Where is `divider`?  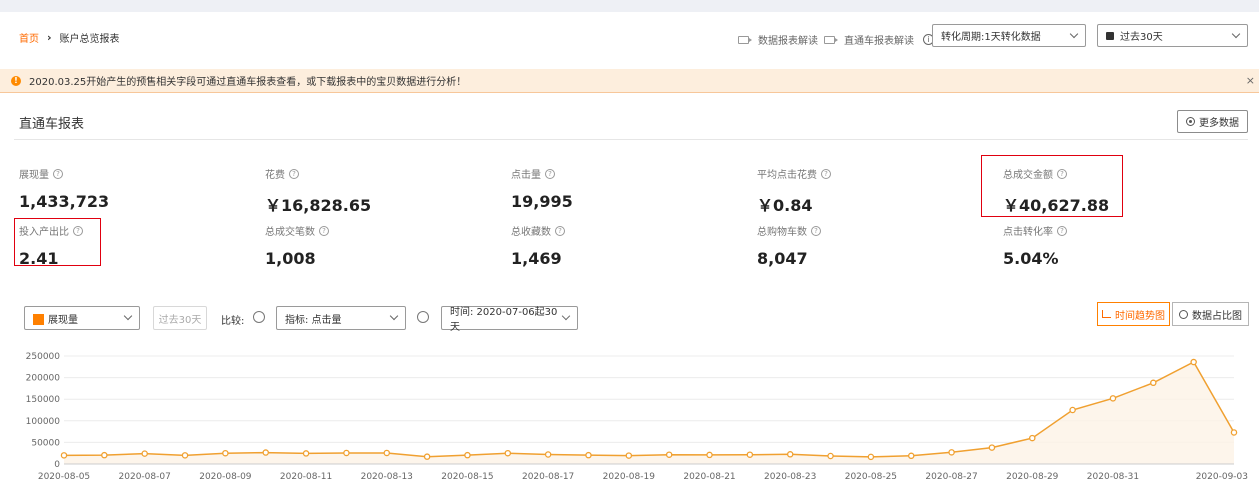 divider is located at coordinates (631, 139).